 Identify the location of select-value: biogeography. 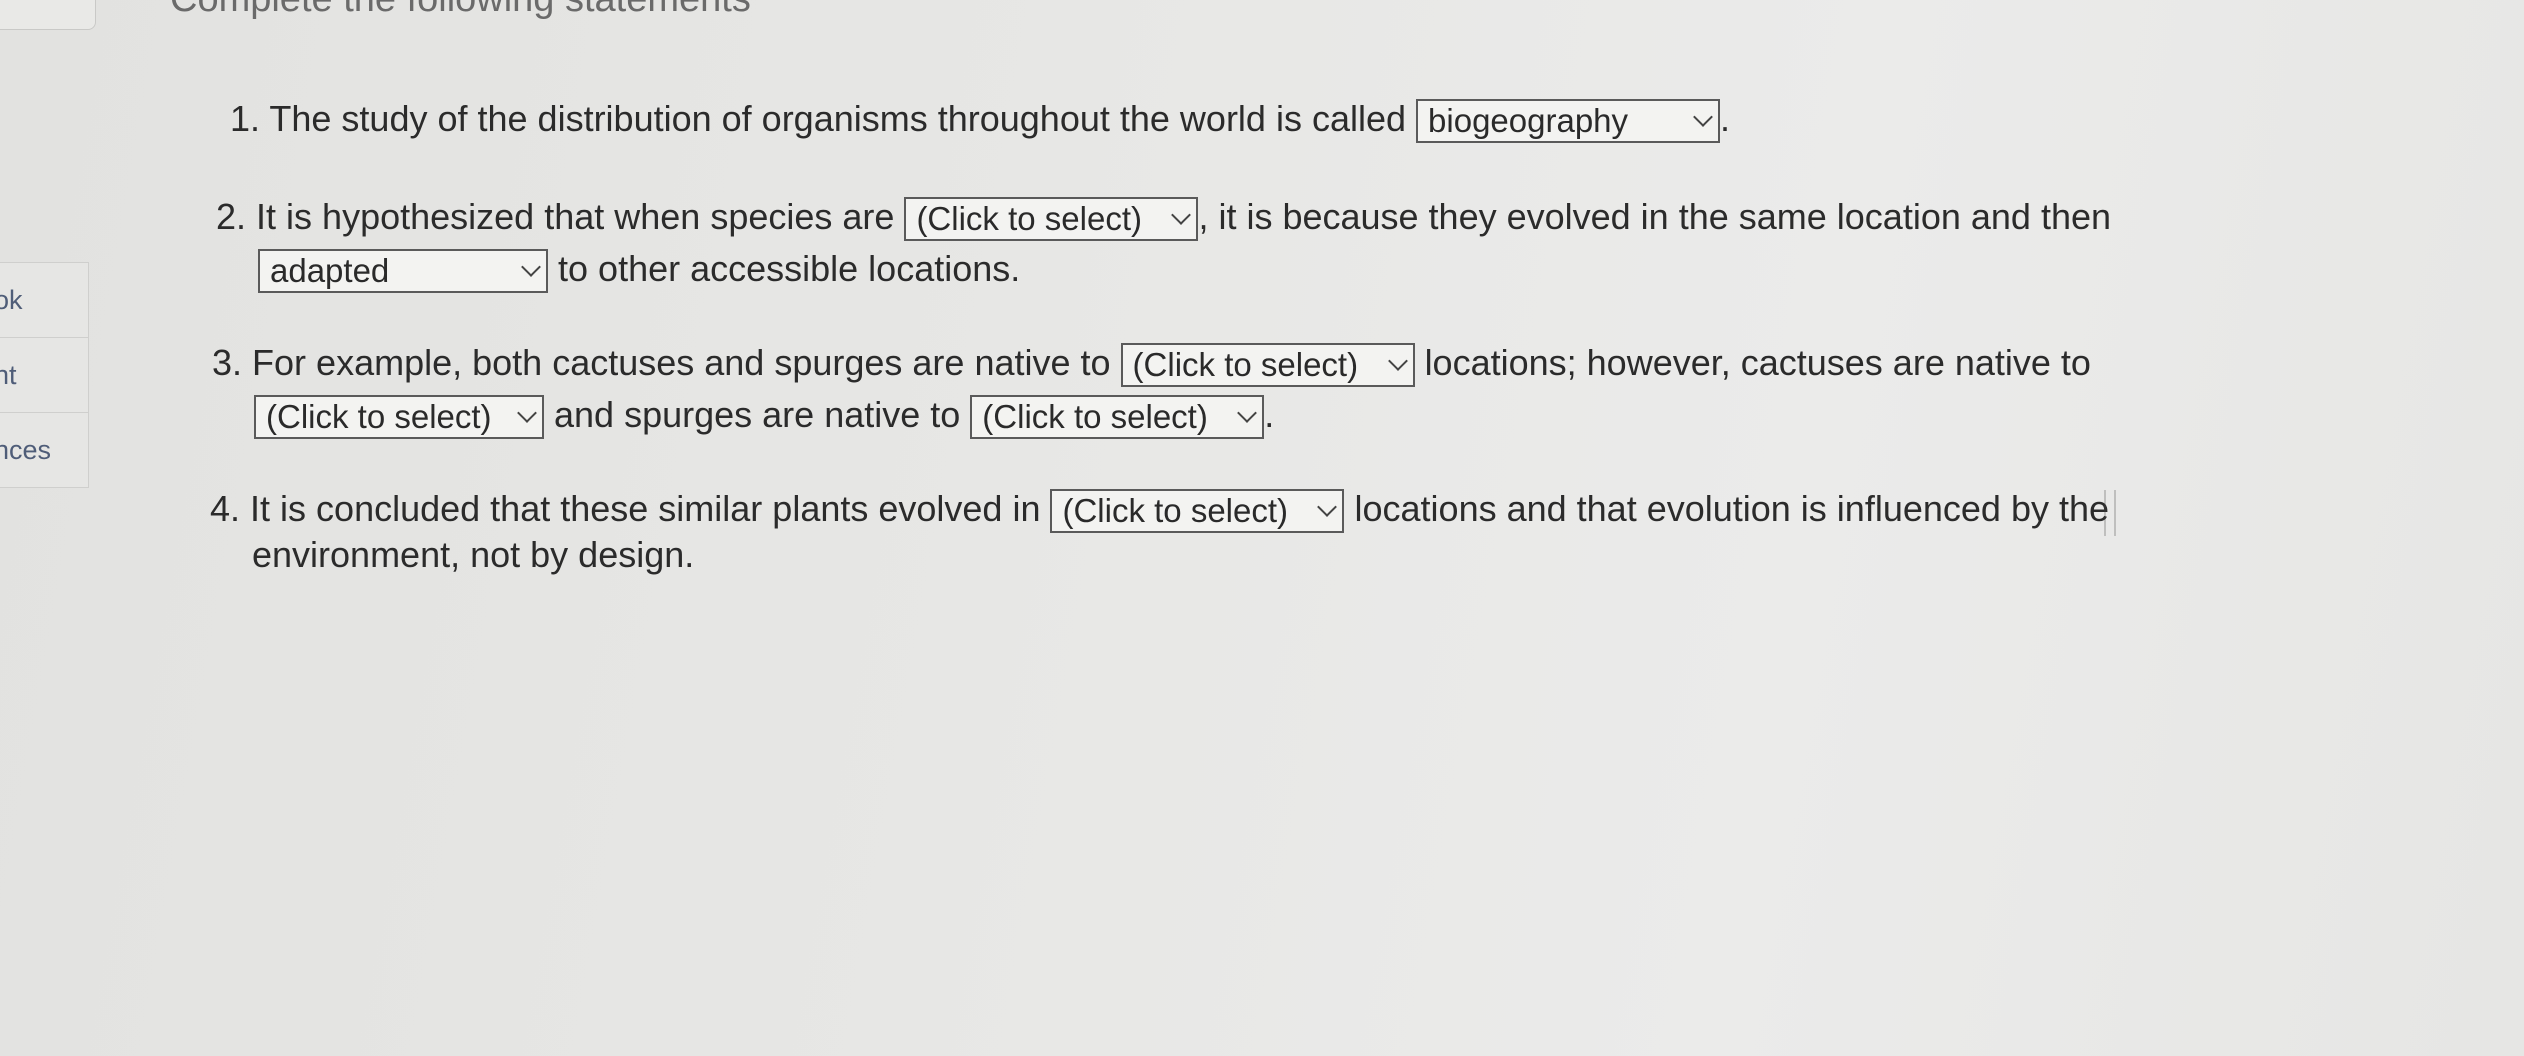
(1528, 121).